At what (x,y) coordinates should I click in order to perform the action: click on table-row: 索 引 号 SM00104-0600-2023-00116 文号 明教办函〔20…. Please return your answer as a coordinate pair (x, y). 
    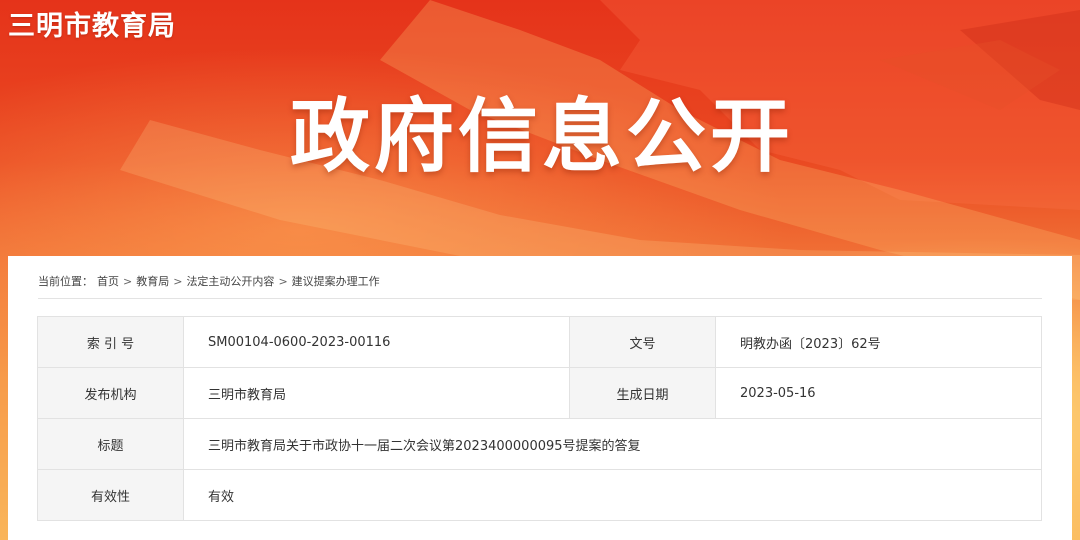
    Looking at the image, I should click on (539, 342).